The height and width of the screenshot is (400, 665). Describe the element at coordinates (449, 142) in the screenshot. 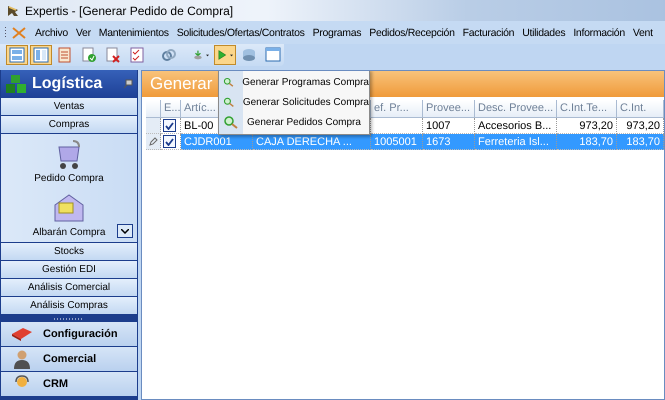

I see `table-cell: 1673` at that location.